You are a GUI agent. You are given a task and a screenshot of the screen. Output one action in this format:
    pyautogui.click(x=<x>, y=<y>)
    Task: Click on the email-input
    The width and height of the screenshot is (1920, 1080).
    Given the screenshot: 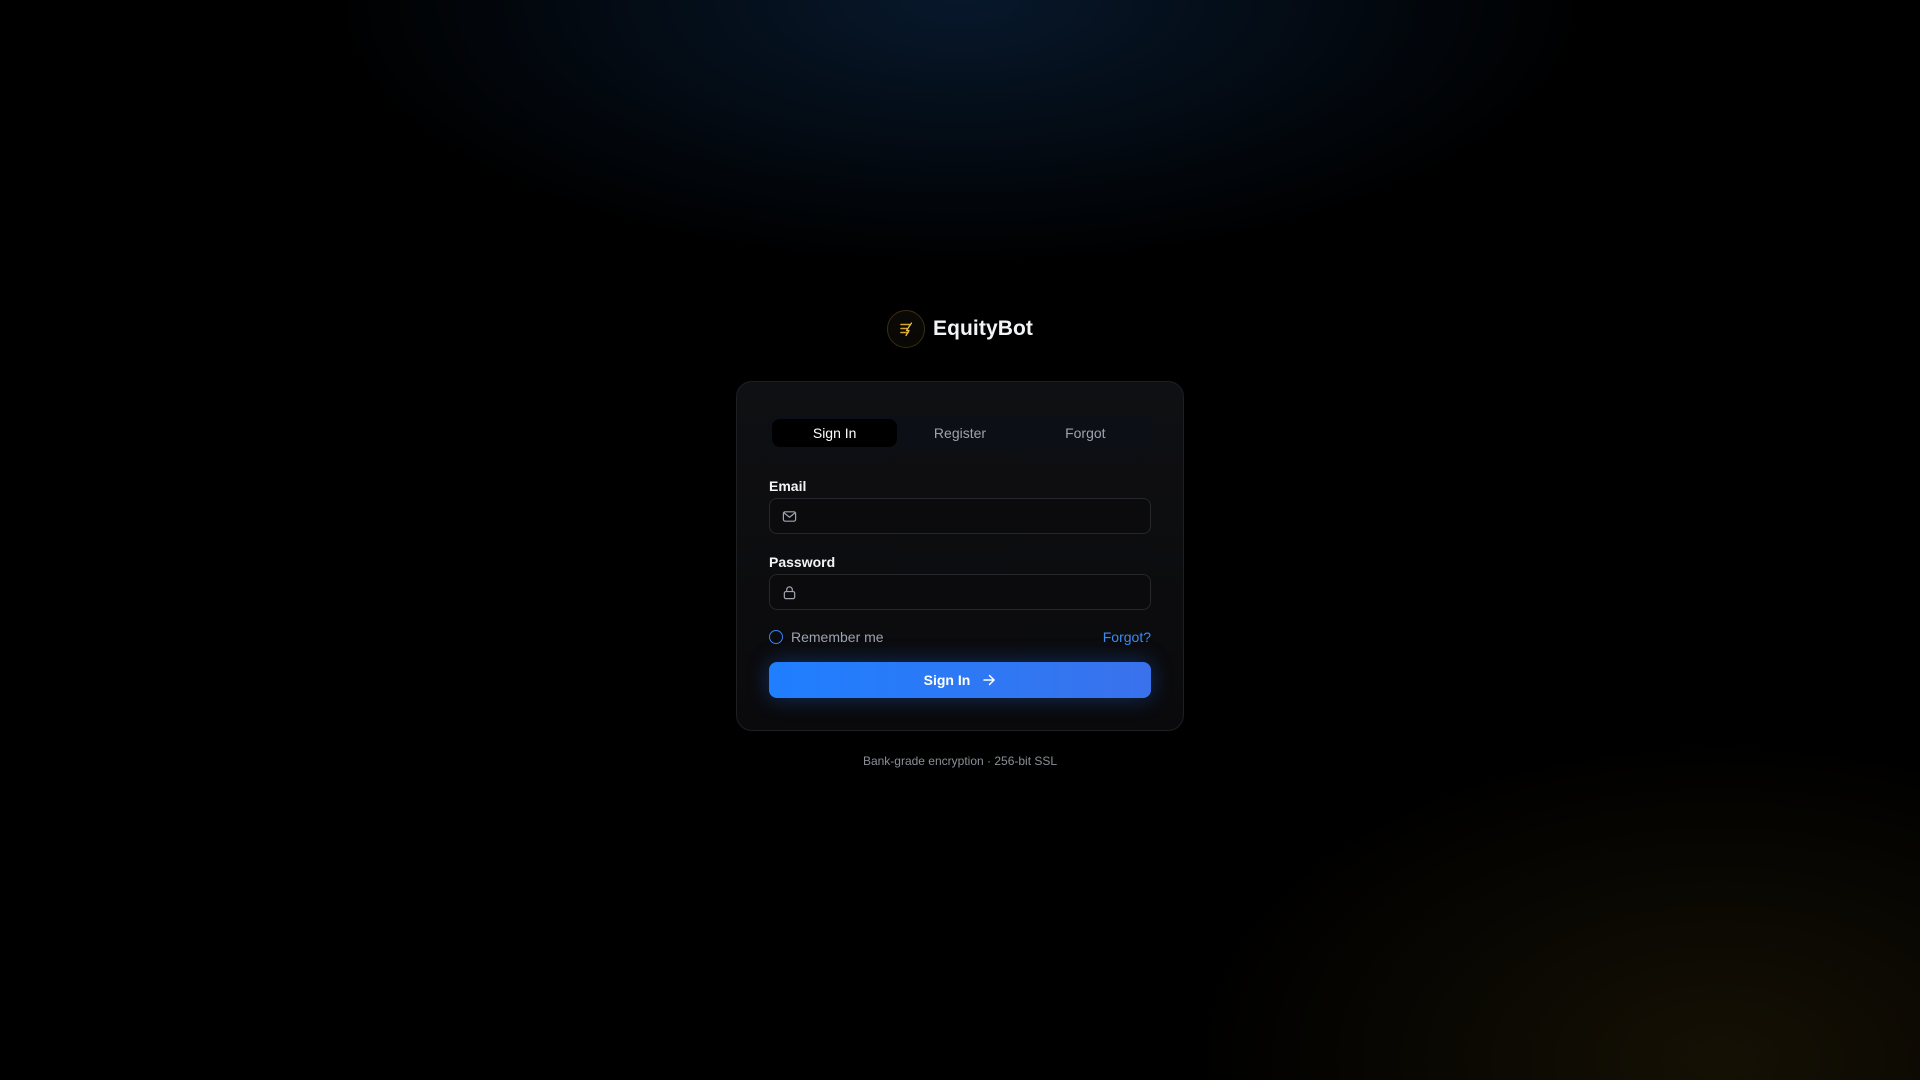 What is the action you would take?
    pyautogui.click(x=973, y=516)
    